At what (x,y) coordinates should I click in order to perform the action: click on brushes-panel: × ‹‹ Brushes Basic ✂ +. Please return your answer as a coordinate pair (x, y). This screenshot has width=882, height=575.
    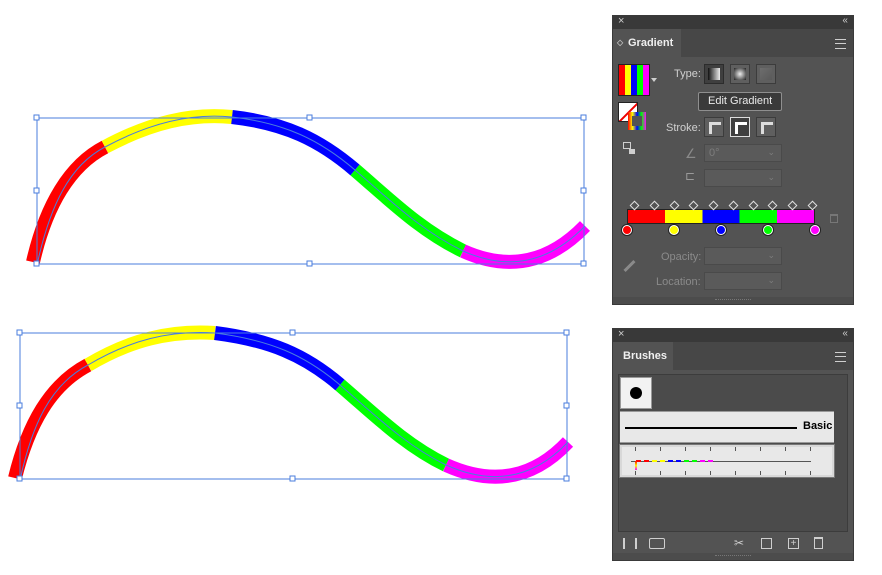
    Looking at the image, I should click on (733, 444).